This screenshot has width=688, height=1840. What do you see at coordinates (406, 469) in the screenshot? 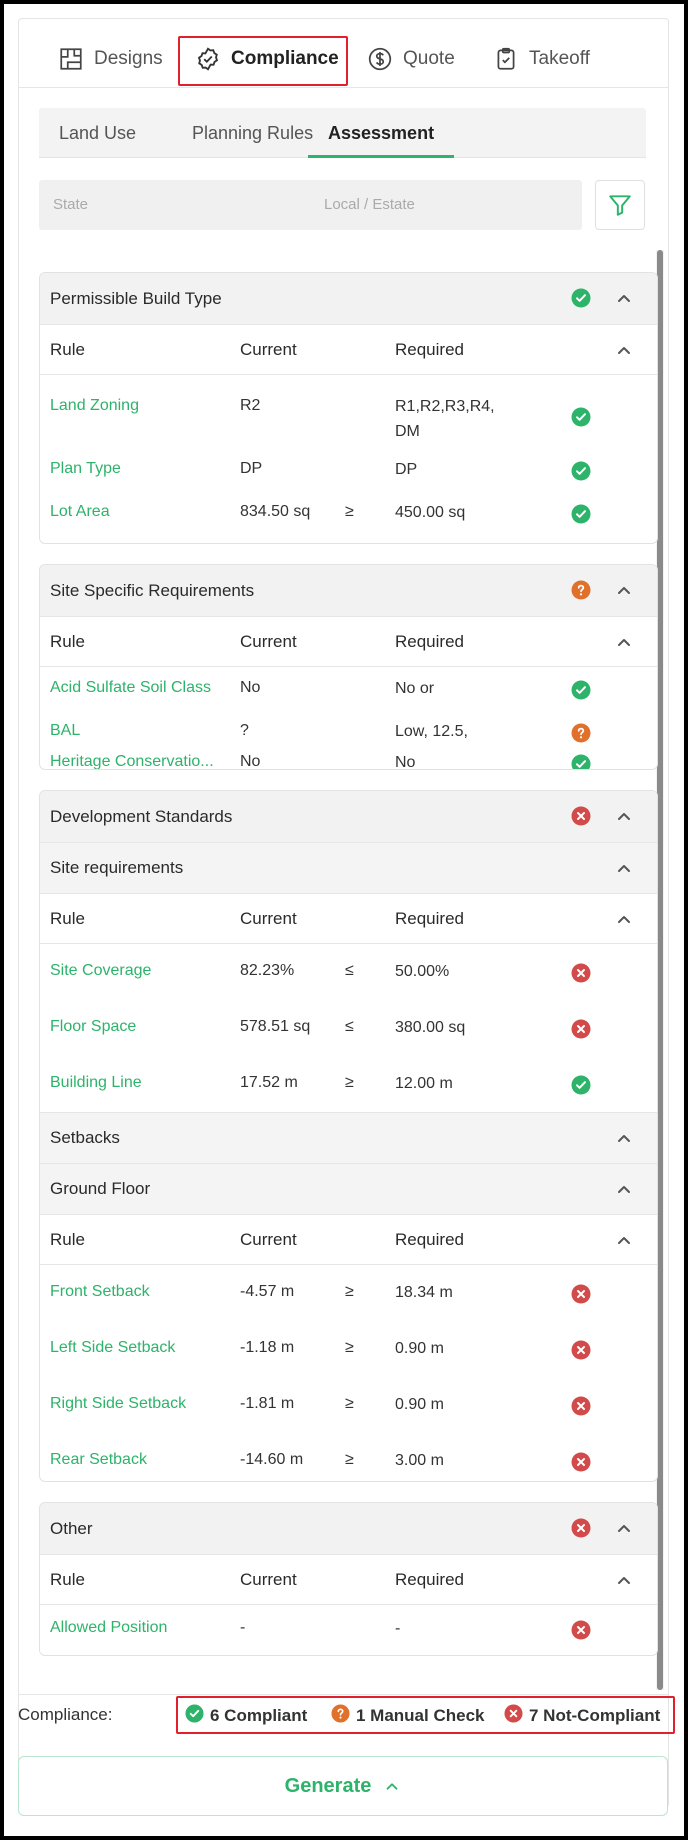
I see `required-value: DP` at bounding box center [406, 469].